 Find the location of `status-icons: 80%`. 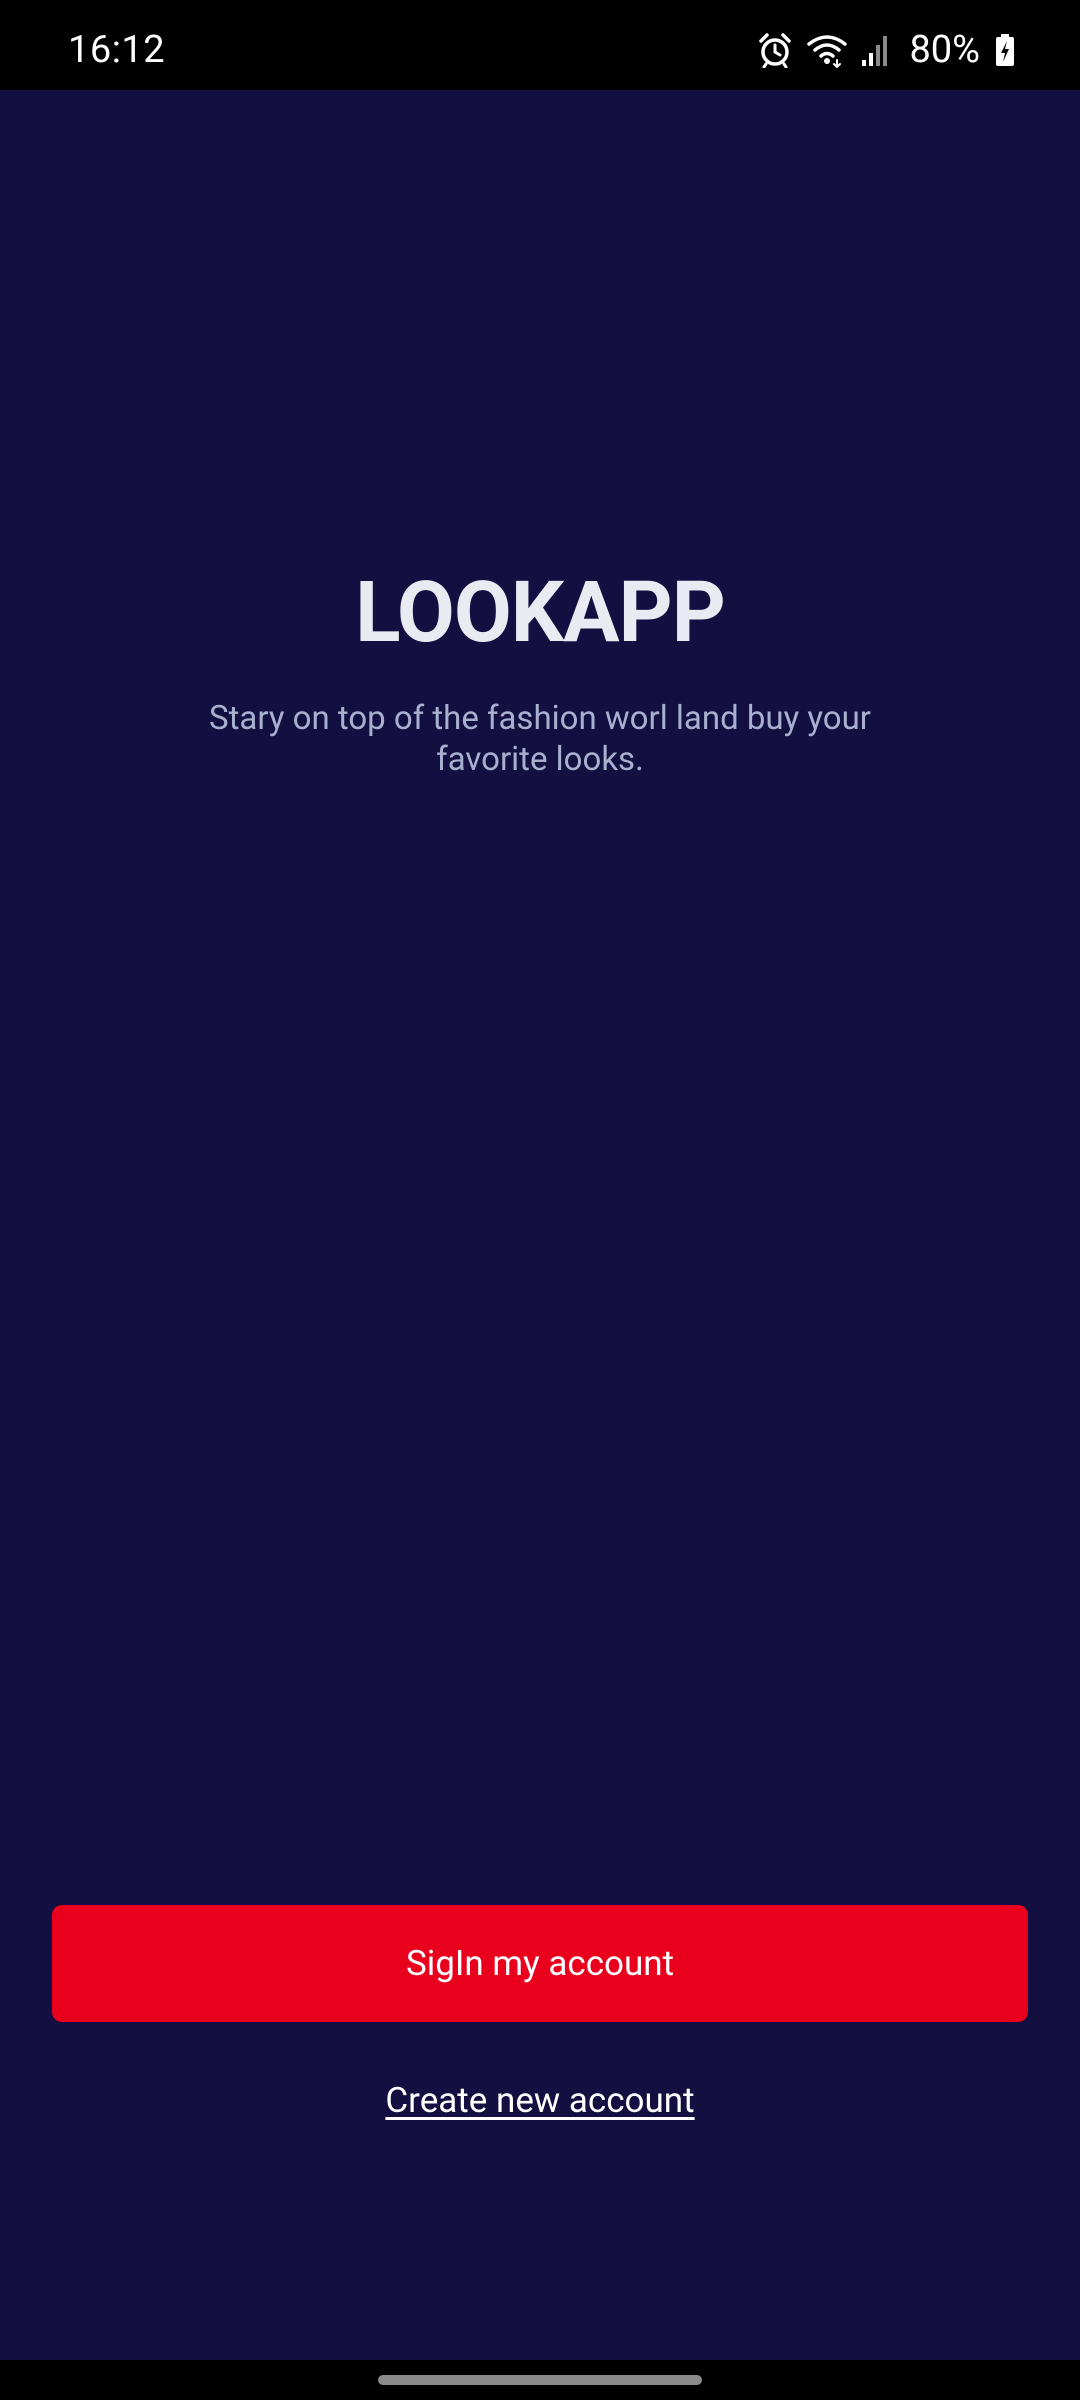

status-icons: 80% is located at coordinates (886, 50).